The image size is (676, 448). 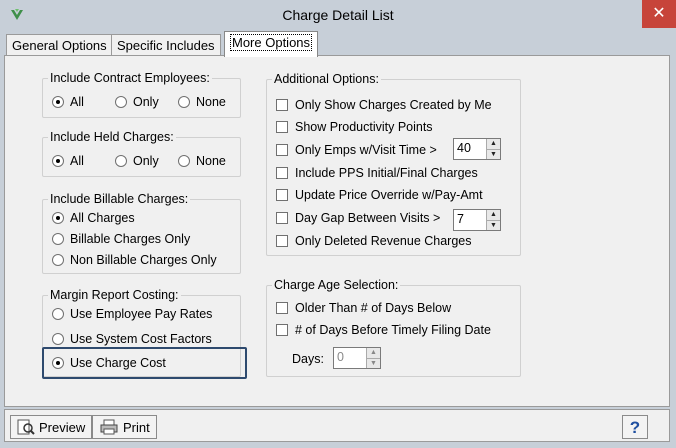 I want to click on tab-more-options: More Options, so click(x=271, y=44).